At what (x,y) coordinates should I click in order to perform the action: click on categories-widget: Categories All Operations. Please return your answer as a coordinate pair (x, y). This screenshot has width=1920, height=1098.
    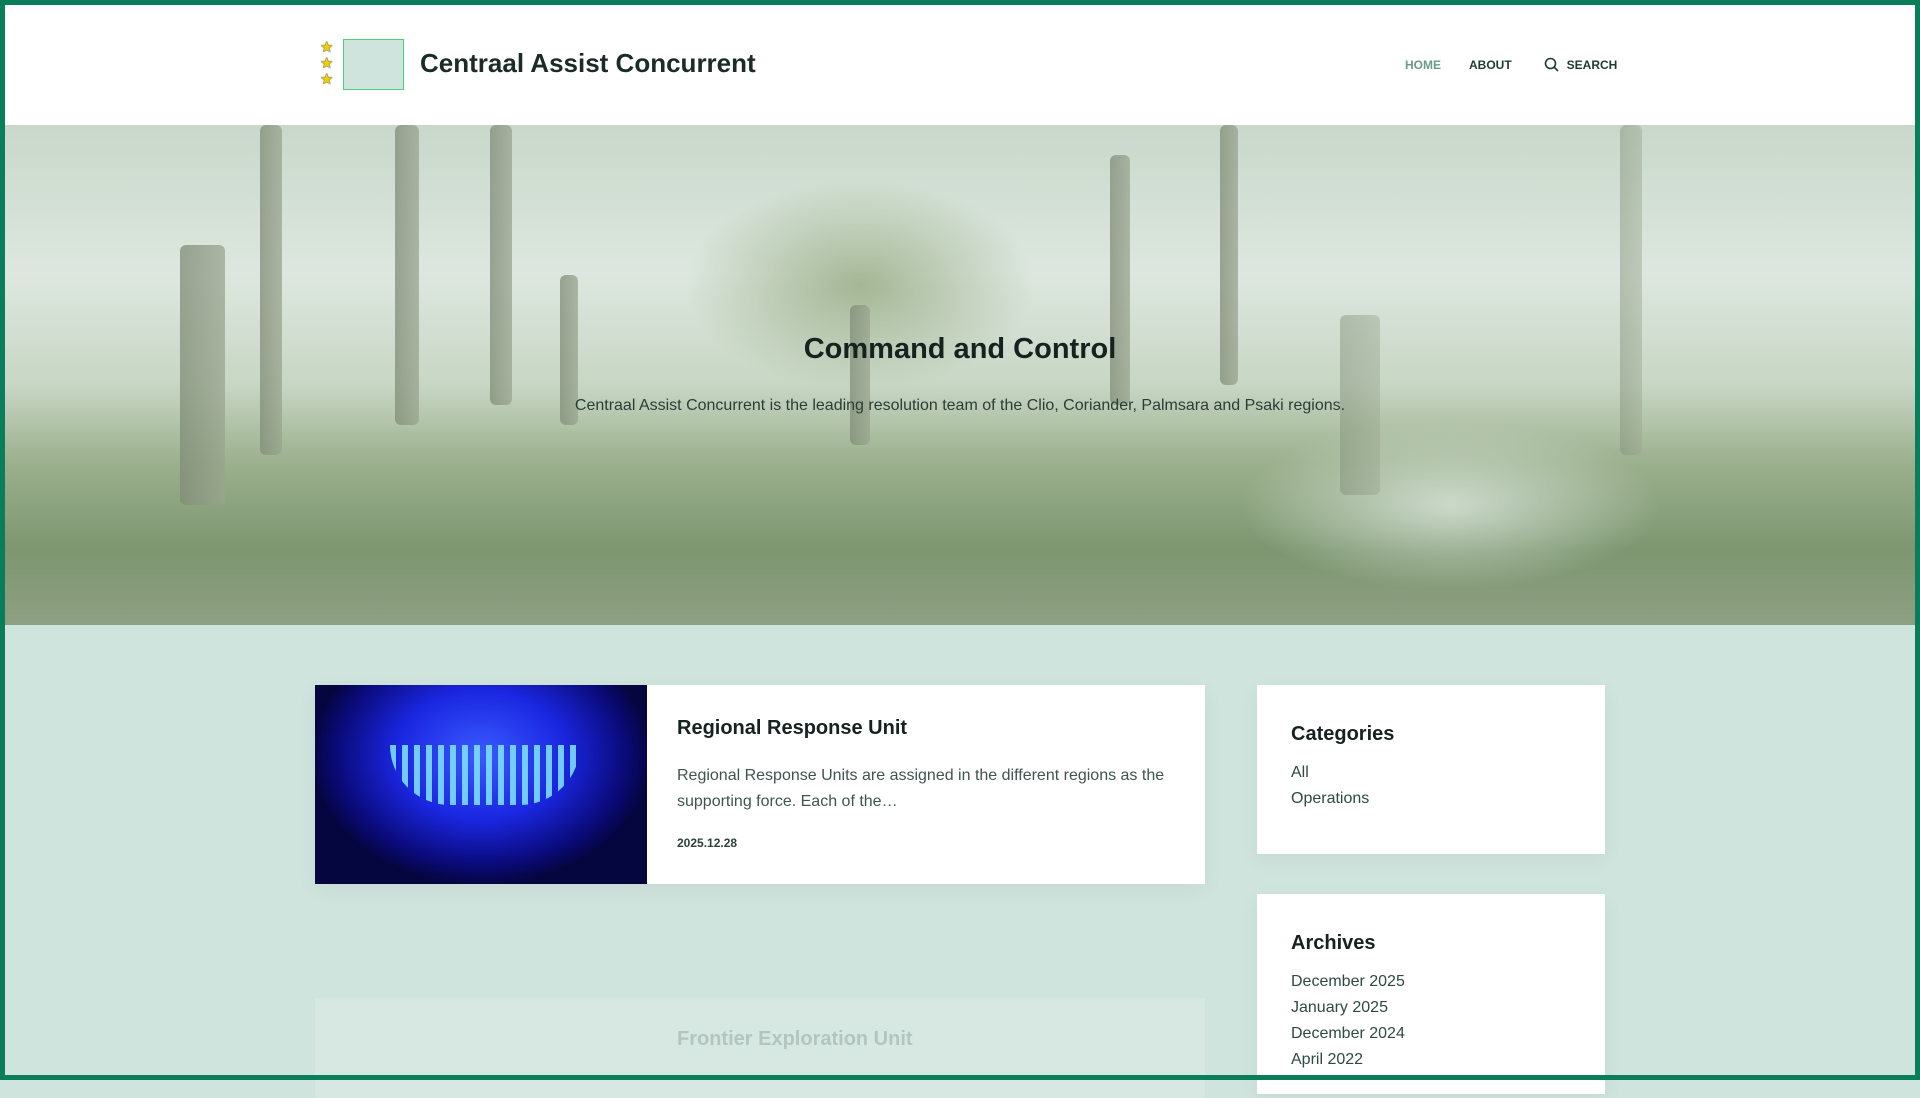
    Looking at the image, I should click on (1431, 769).